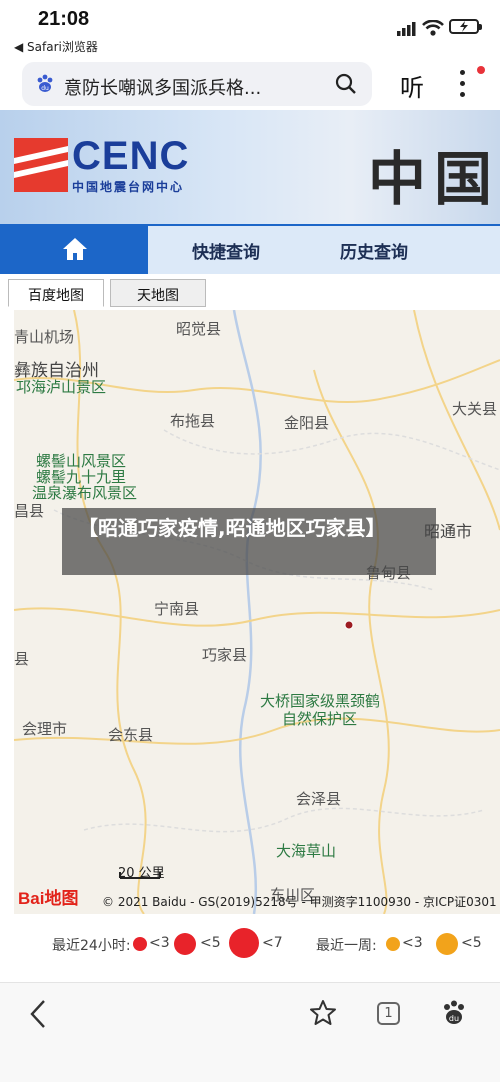  What do you see at coordinates (45, 729) in the screenshot?
I see `map-label: 会理市` at bounding box center [45, 729].